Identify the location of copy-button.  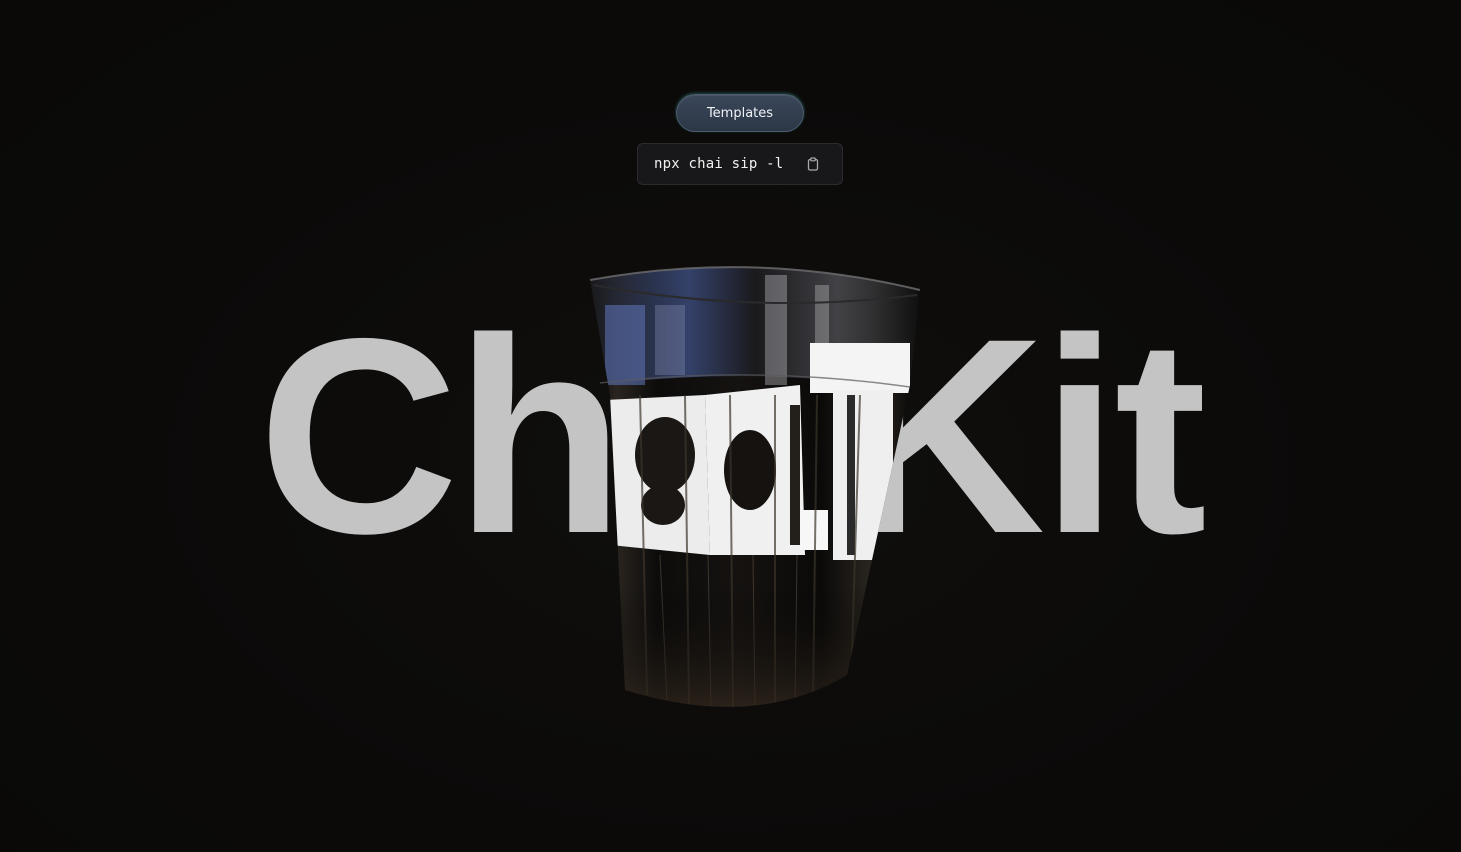
(813, 164).